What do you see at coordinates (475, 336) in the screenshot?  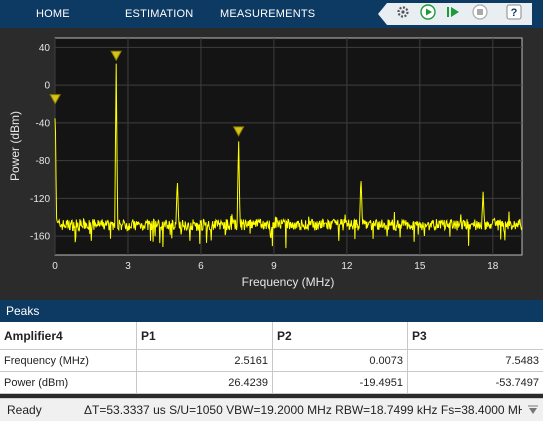 I see `column-header: P3` at bounding box center [475, 336].